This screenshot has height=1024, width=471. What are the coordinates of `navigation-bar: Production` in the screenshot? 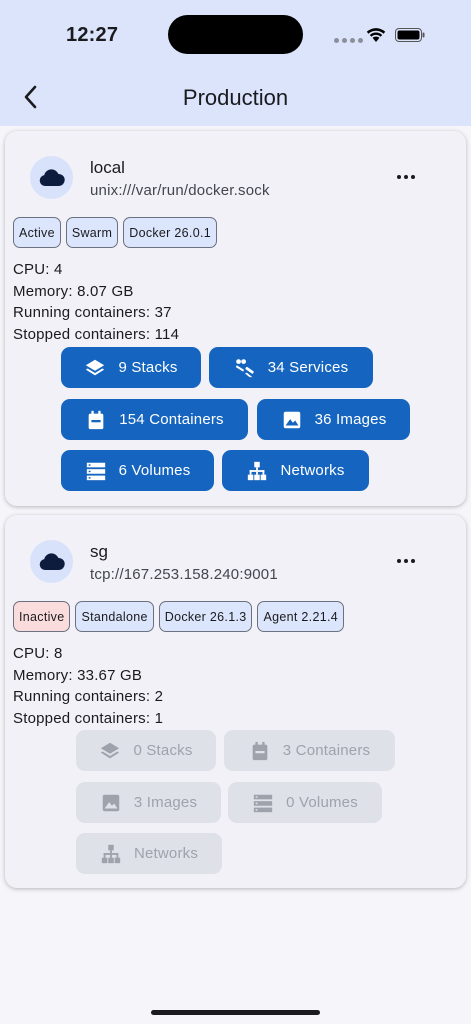 It's located at (235, 98).